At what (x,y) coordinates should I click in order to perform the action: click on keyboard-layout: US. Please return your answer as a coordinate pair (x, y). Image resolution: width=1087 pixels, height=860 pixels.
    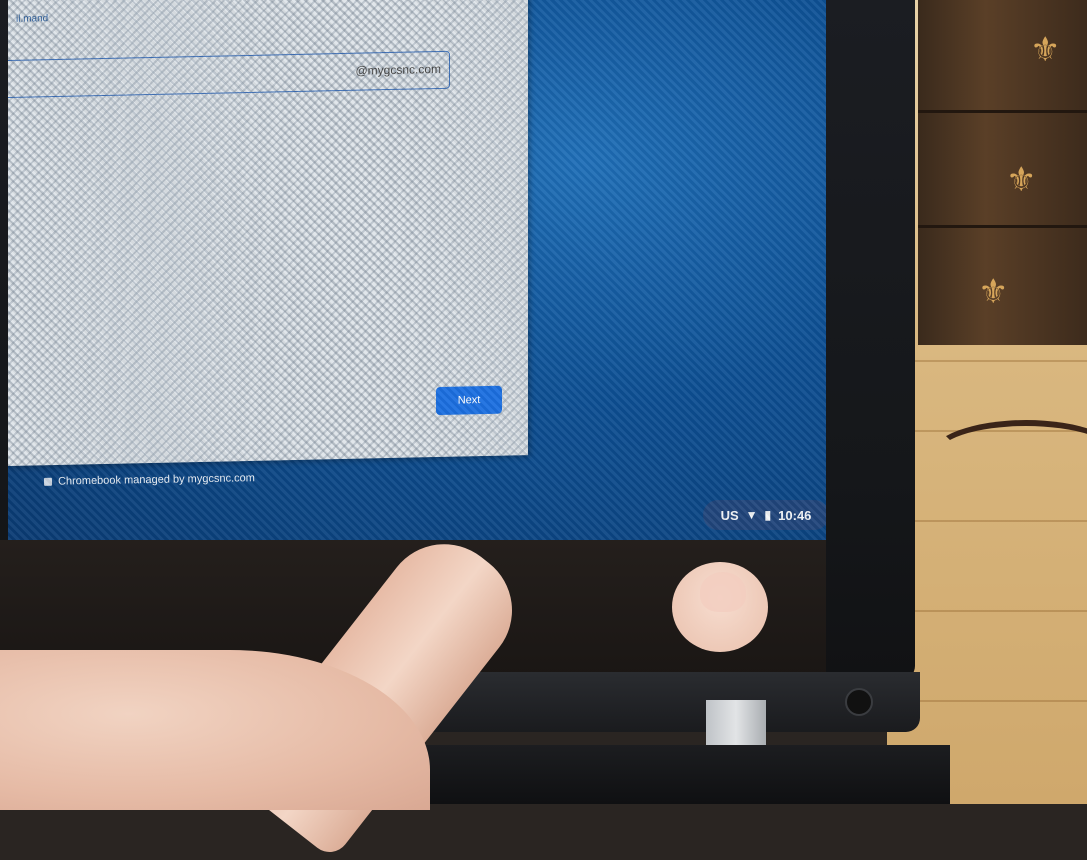
    Looking at the image, I should click on (729, 515).